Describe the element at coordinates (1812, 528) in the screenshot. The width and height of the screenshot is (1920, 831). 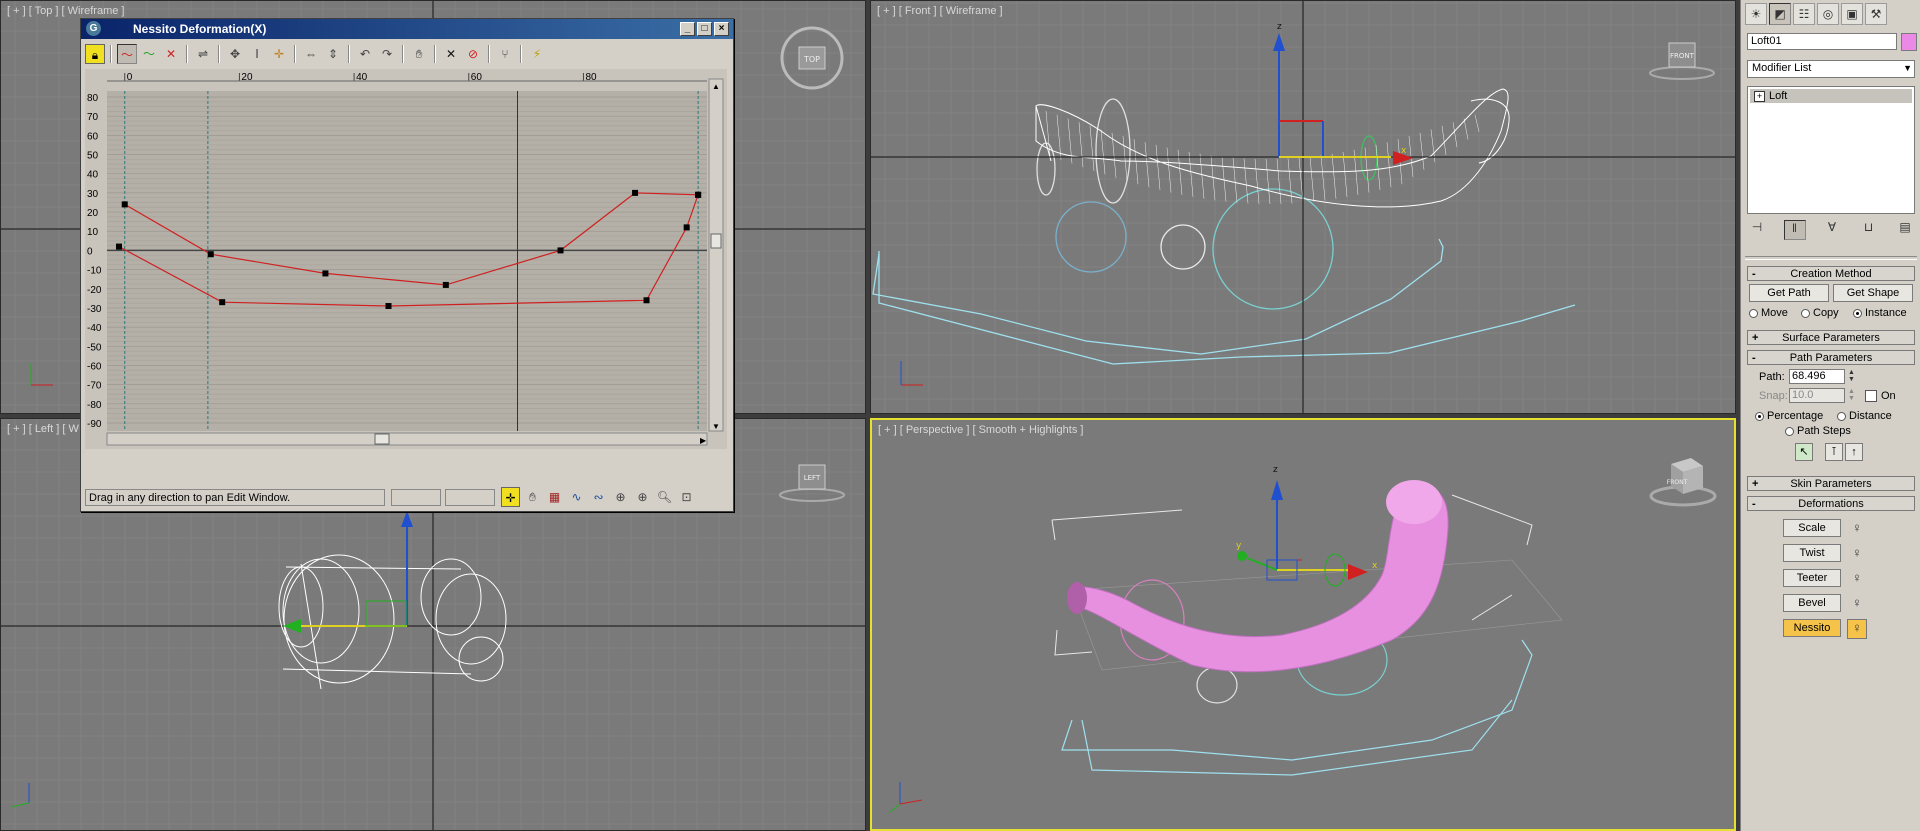
I see `scale-deform-button: Scale` at that location.